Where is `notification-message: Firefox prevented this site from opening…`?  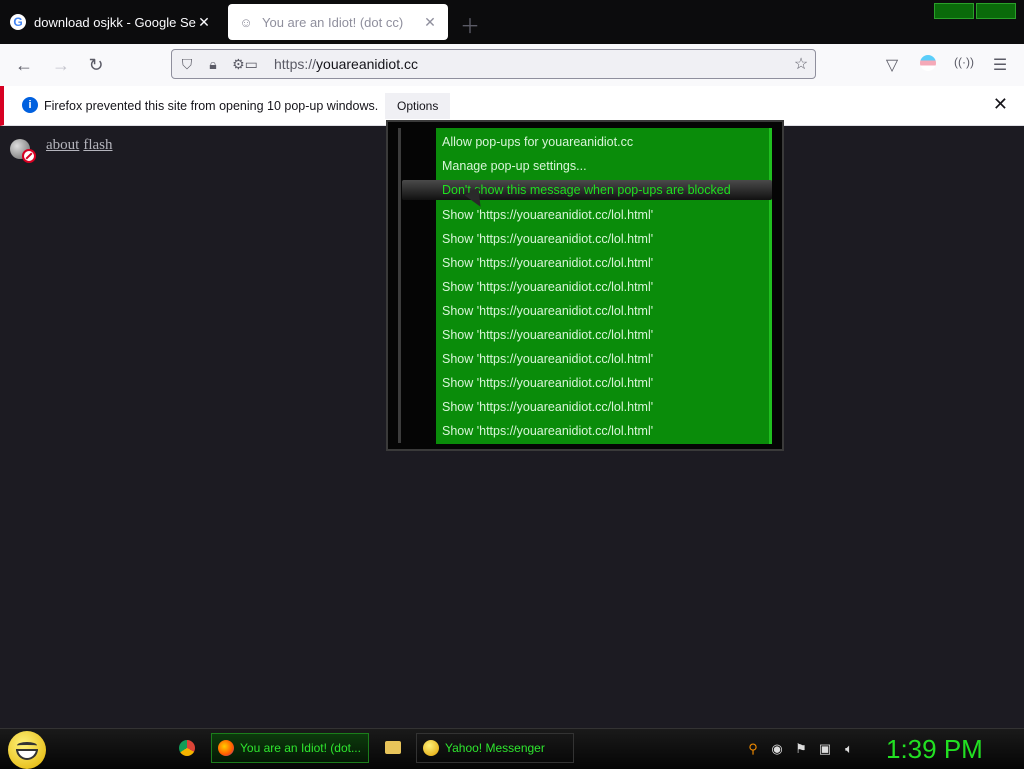
notification-message: Firefox prevented this site from opening… is located at coordinates (211, 106).